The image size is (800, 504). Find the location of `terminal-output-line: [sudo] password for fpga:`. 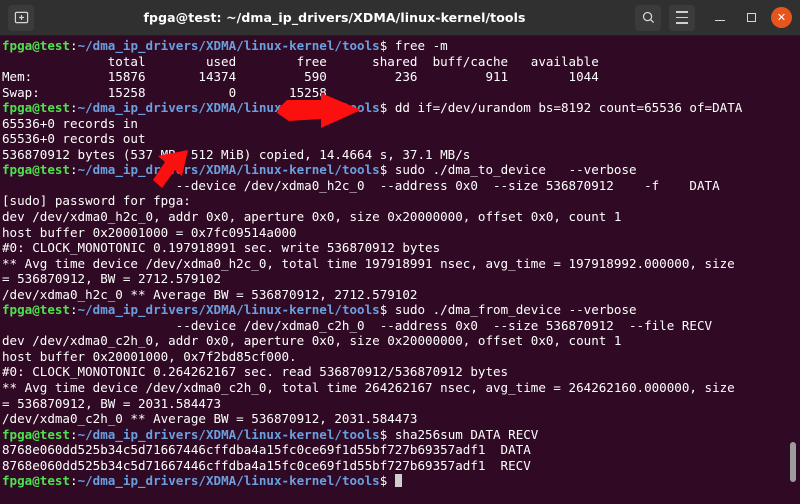

terminal-output-line: [sudo] password for fpga: is located at coordinates (401, 201).